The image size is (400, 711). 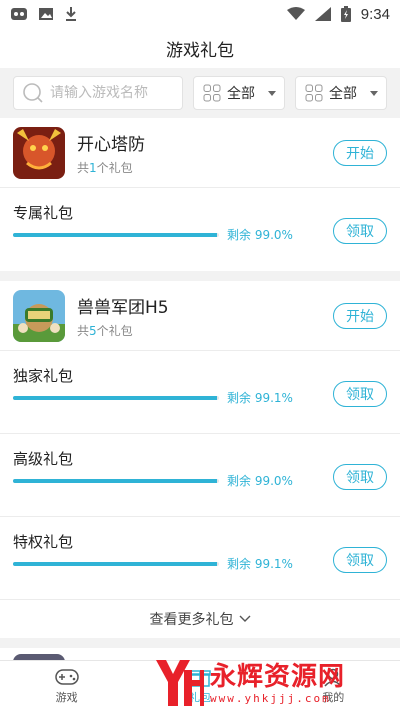 What do you see at coordinates (295, 13) in the screenshot?
I see `wifi-icon` at bounding box center [295, 13].